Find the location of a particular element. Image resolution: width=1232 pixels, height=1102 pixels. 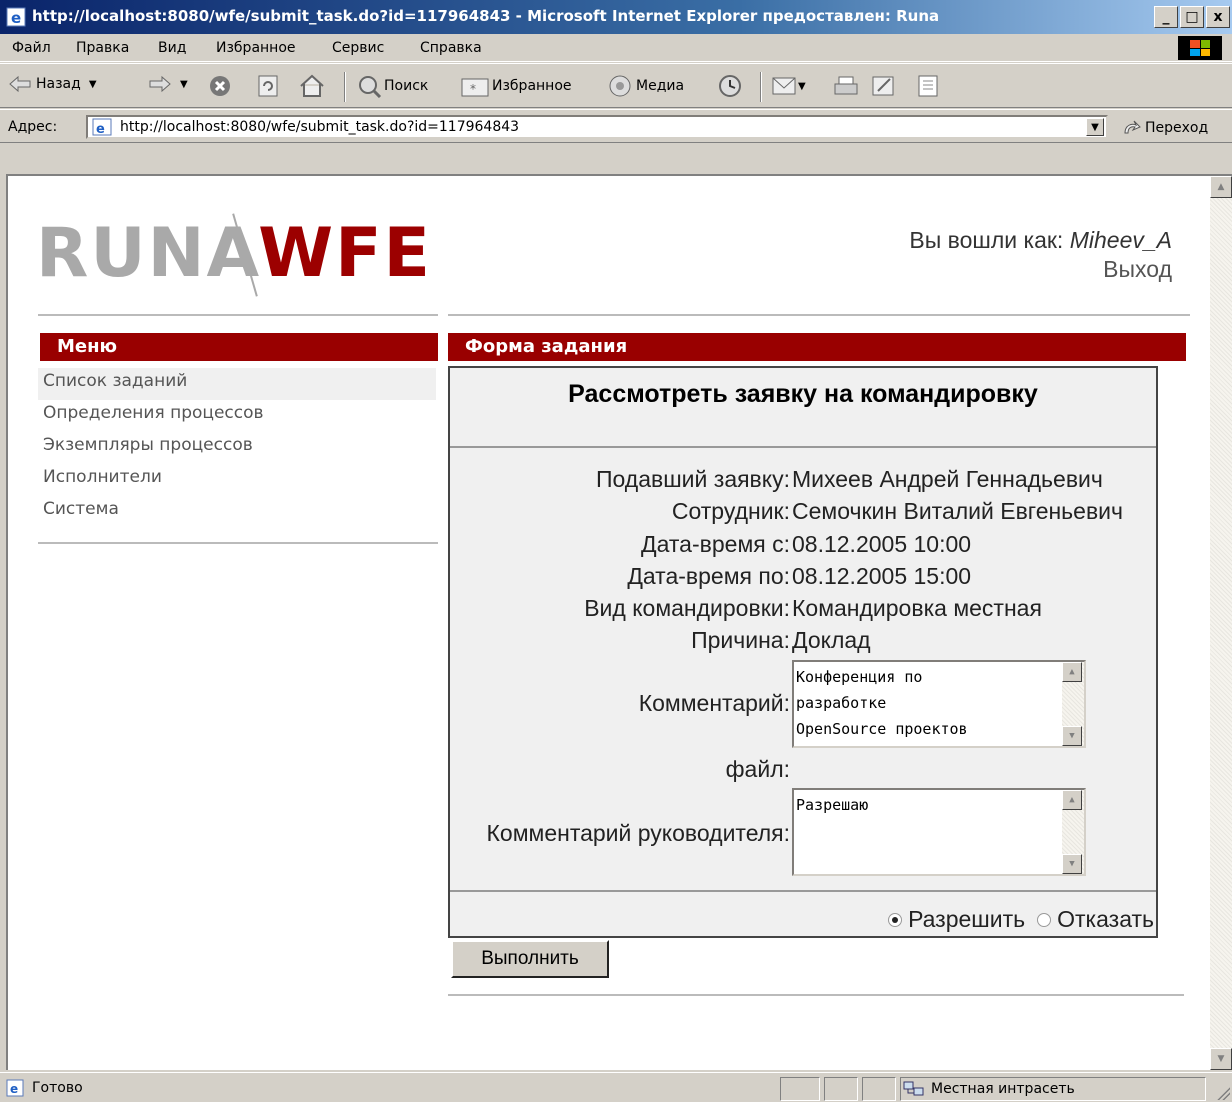

address-dropdown-button: ▼ is located at coordinates (1095, 127).